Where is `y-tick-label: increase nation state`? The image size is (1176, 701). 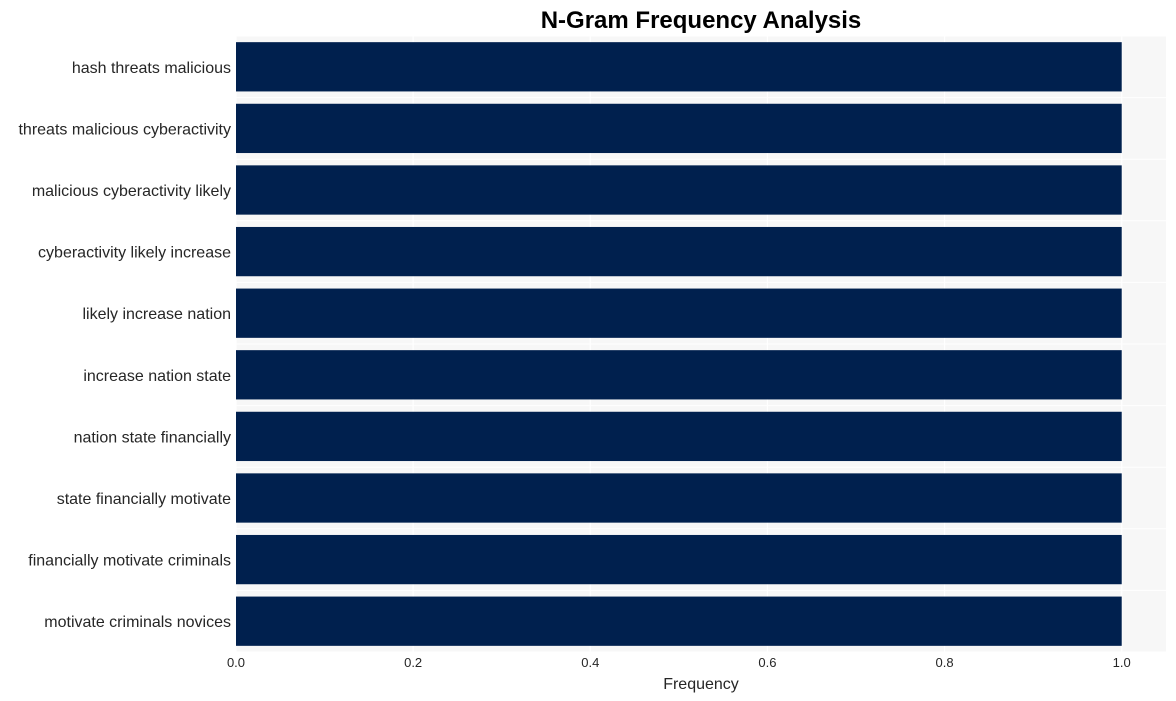
y-tick-label: increase nation state is located at coordinates (157, 376).